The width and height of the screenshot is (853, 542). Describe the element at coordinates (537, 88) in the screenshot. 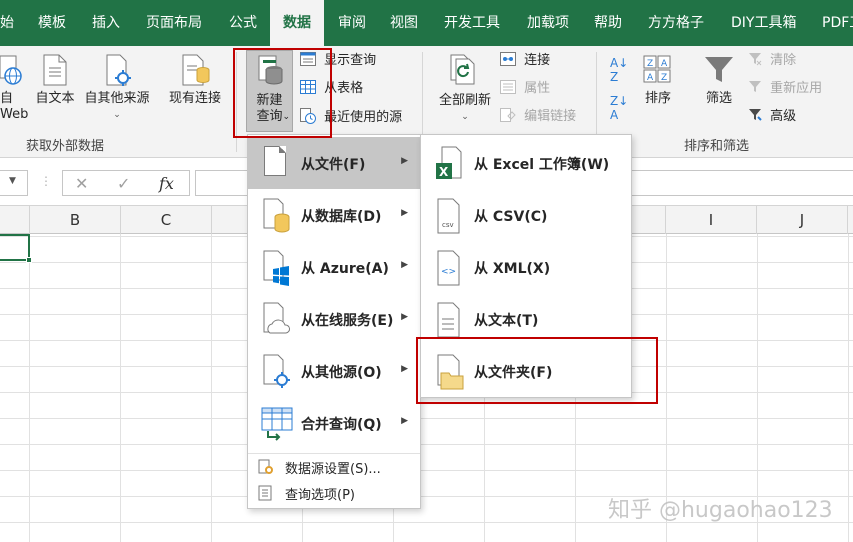

I see `properties-label: 属性` at that location.